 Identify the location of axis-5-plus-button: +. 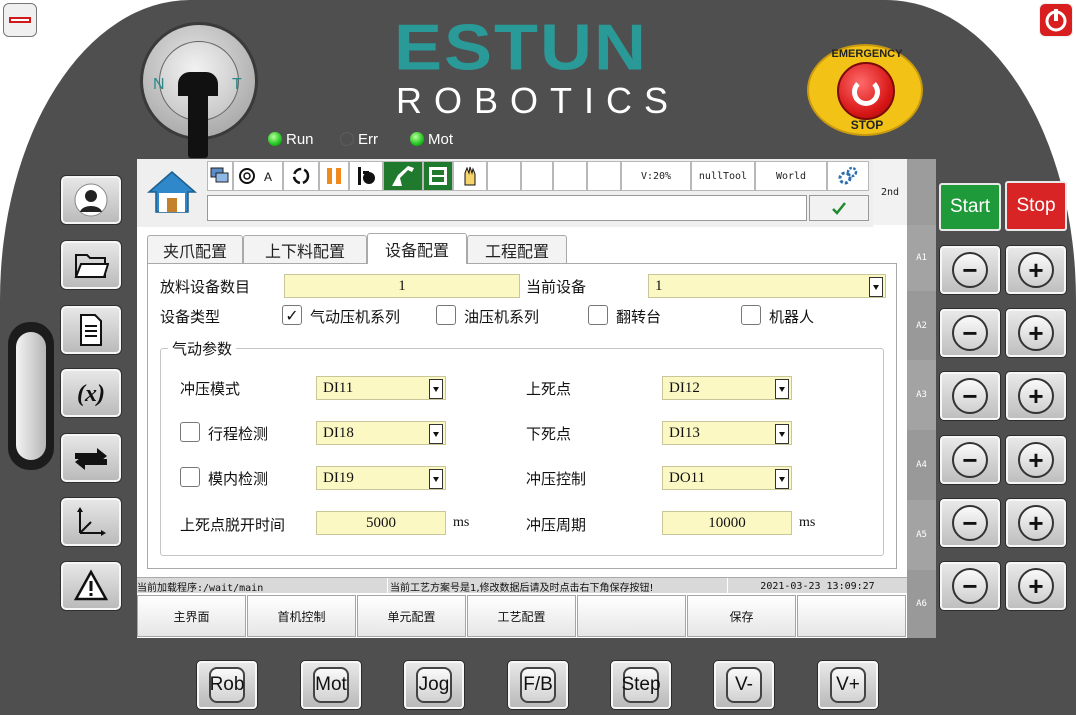
(1036, 523).